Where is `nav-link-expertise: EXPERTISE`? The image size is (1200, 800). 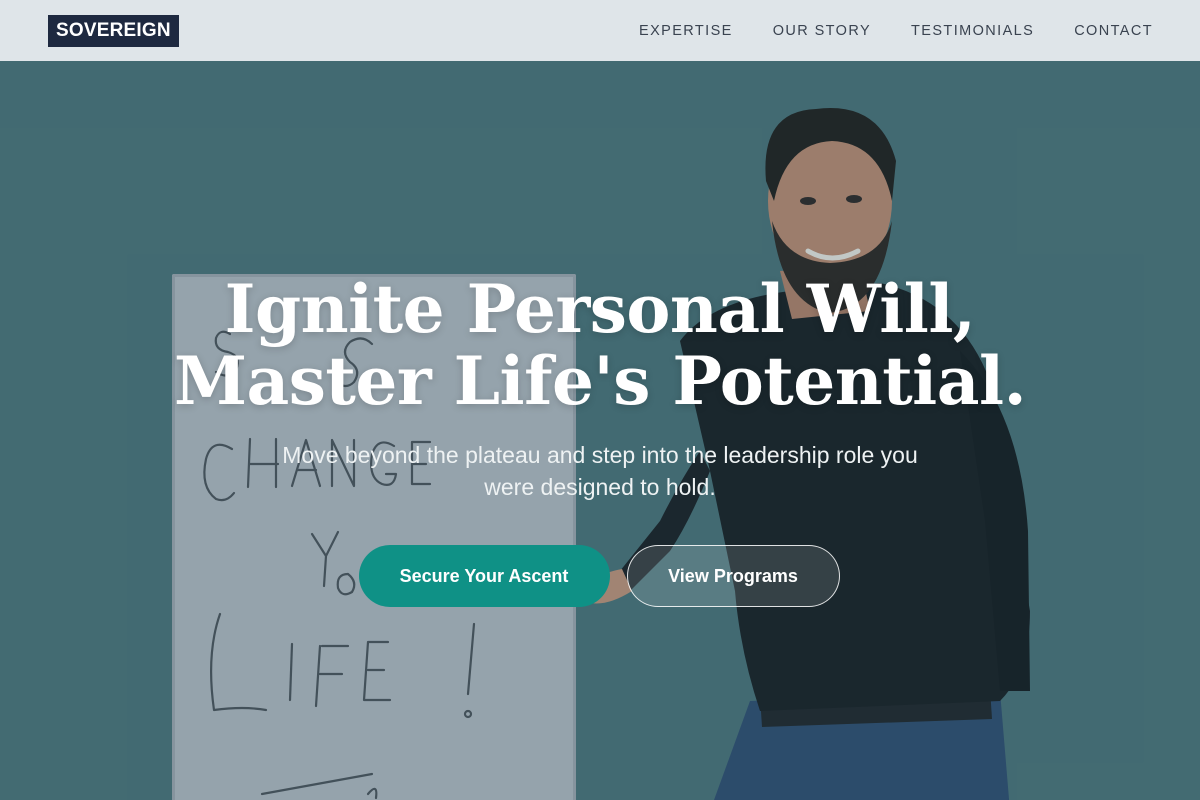 nav-link-expertise: EXPERTISE is located at coordinates (686, 31).